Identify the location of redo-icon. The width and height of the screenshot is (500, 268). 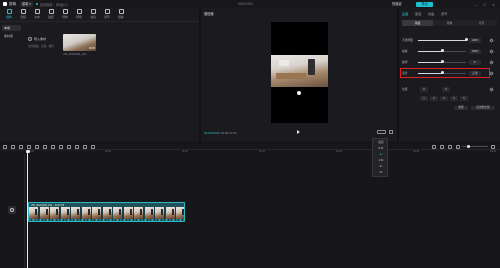
(21, 146).